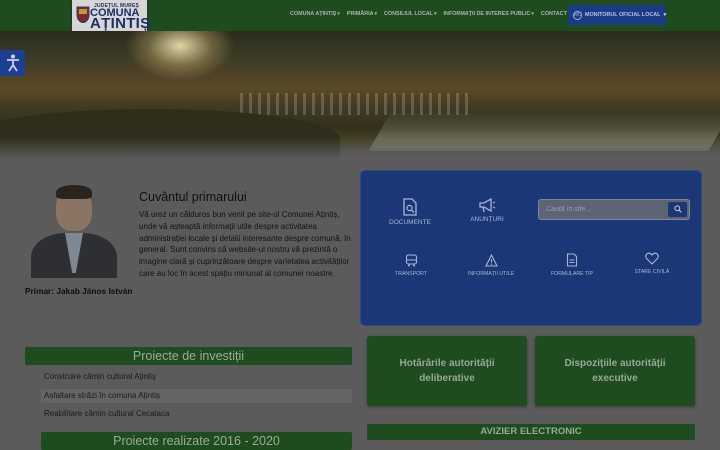  I want to click on form-icon, so click(572, 260).